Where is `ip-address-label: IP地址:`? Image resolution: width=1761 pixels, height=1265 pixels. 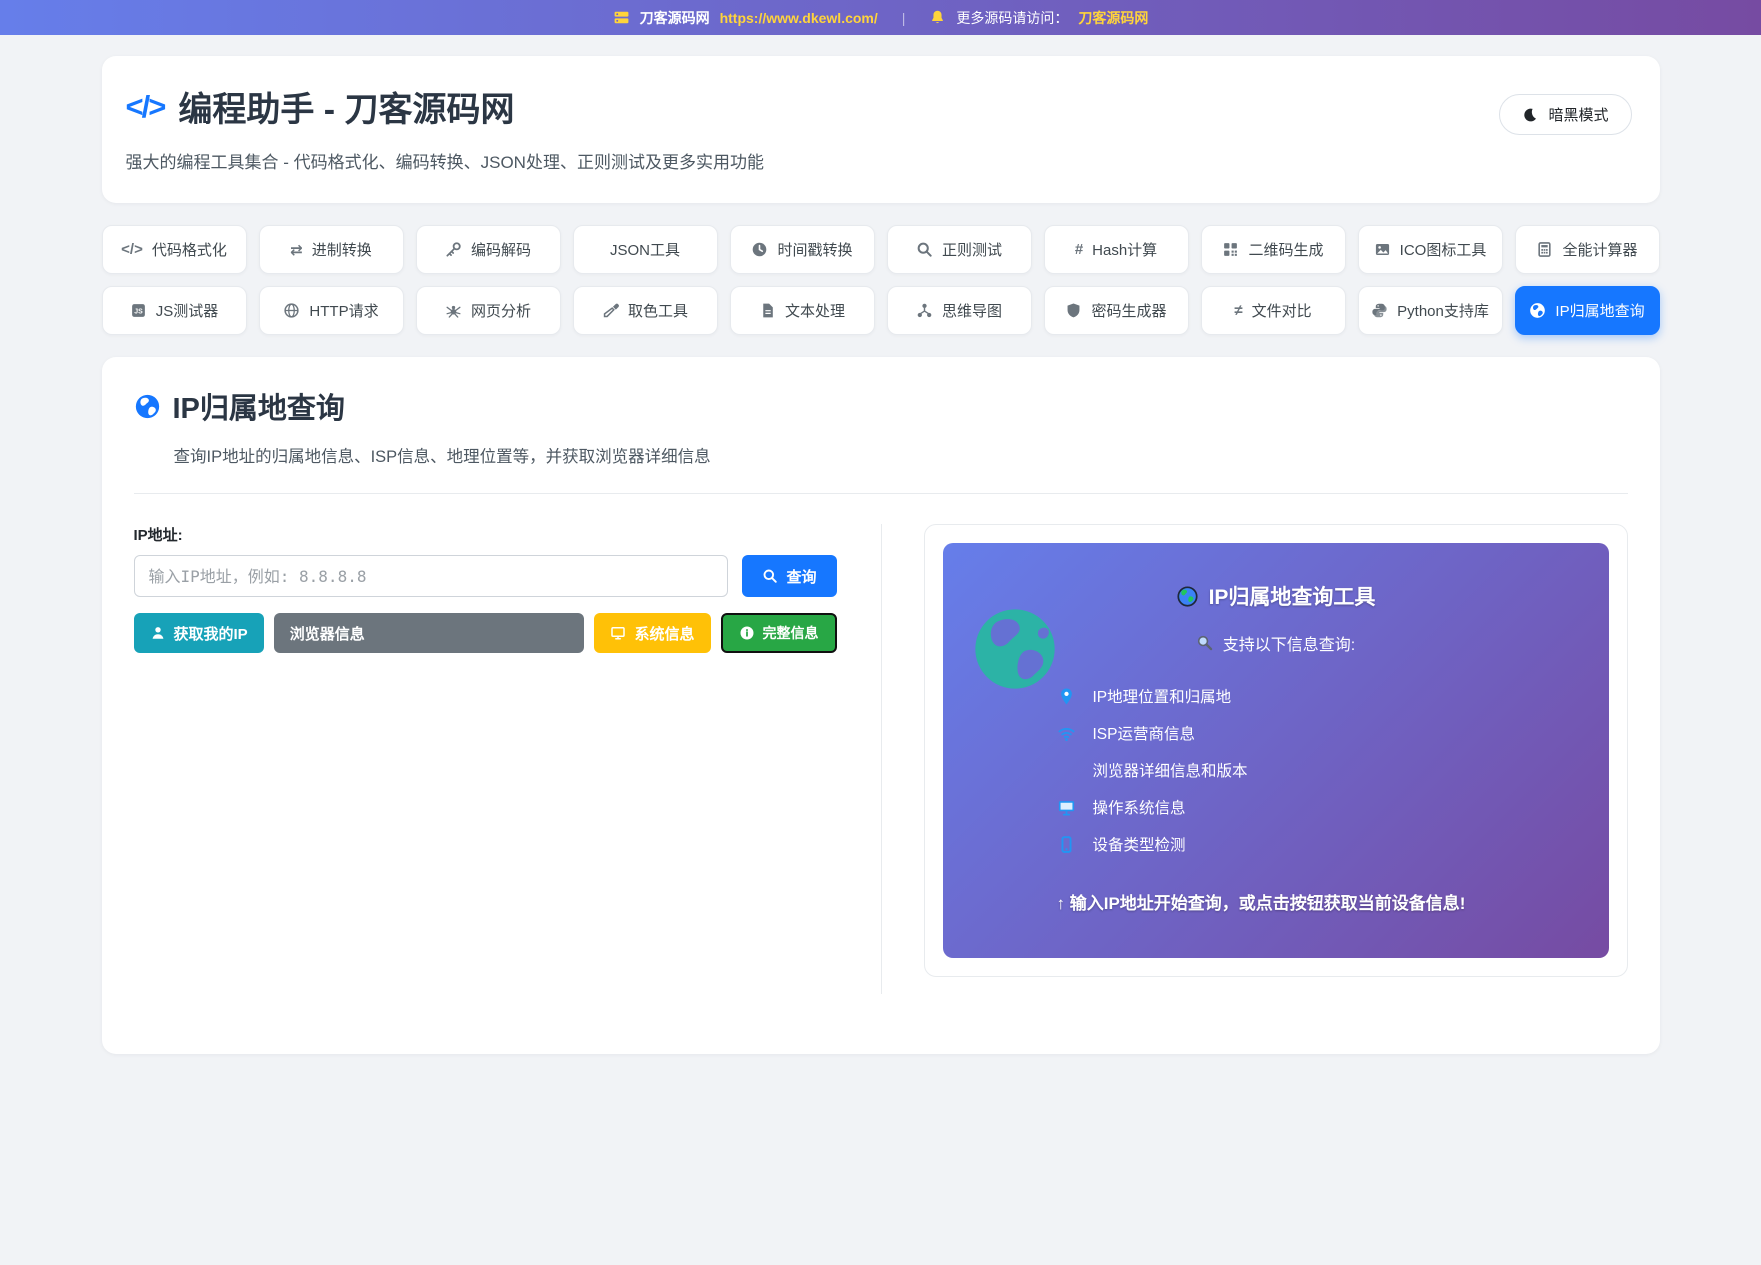
ip-address-label: IP地址: is located at coordinates (158, 535).